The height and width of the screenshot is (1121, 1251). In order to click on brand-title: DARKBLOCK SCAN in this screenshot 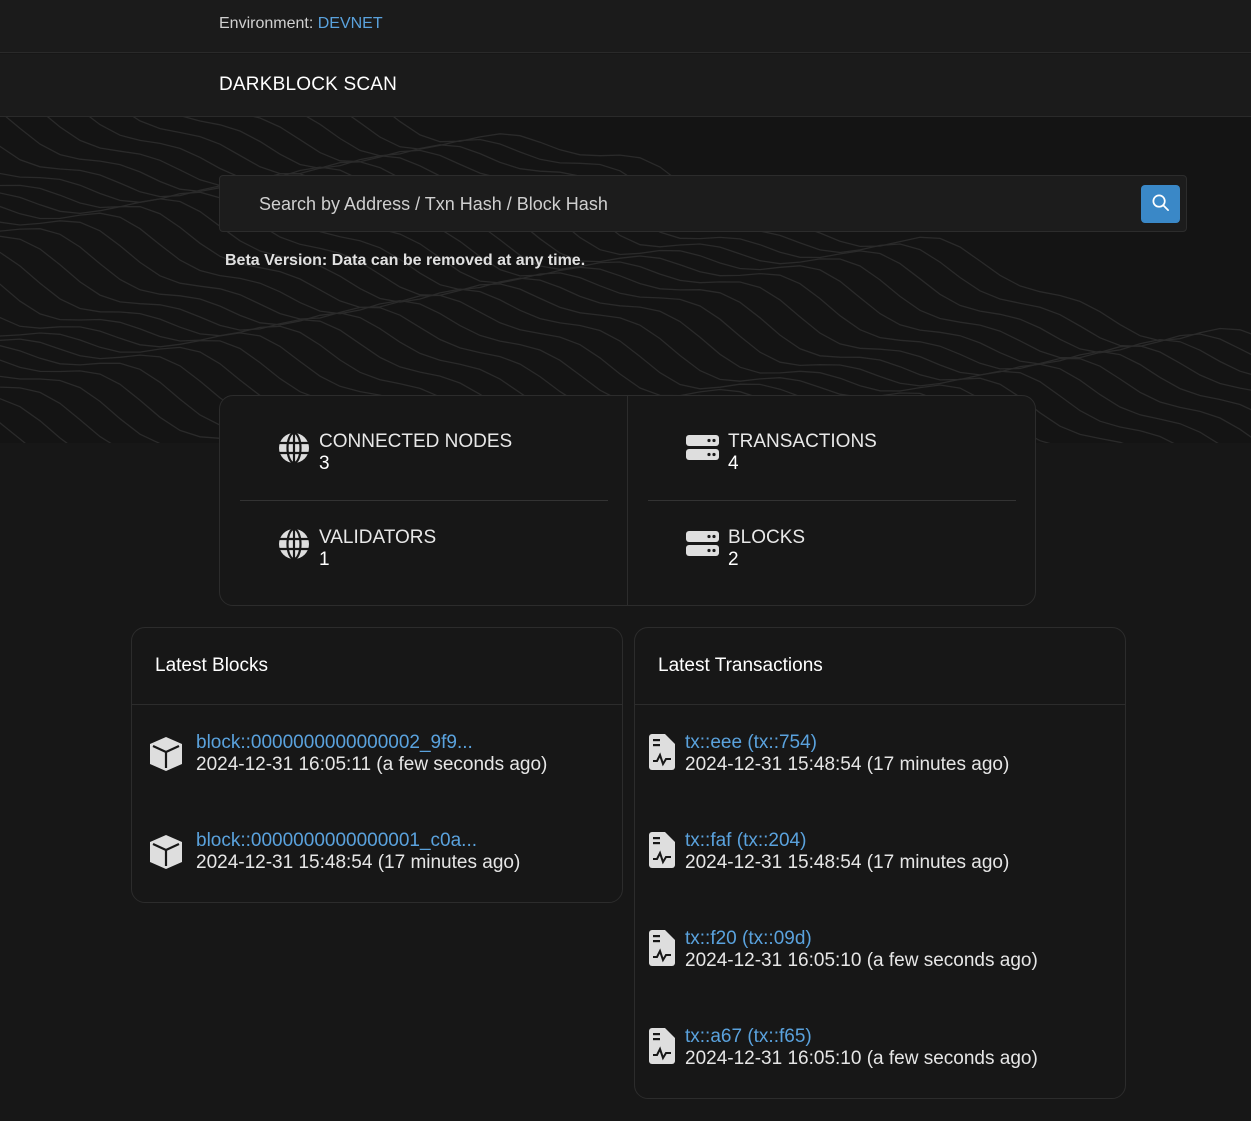, I will do `click(308, 85)`.